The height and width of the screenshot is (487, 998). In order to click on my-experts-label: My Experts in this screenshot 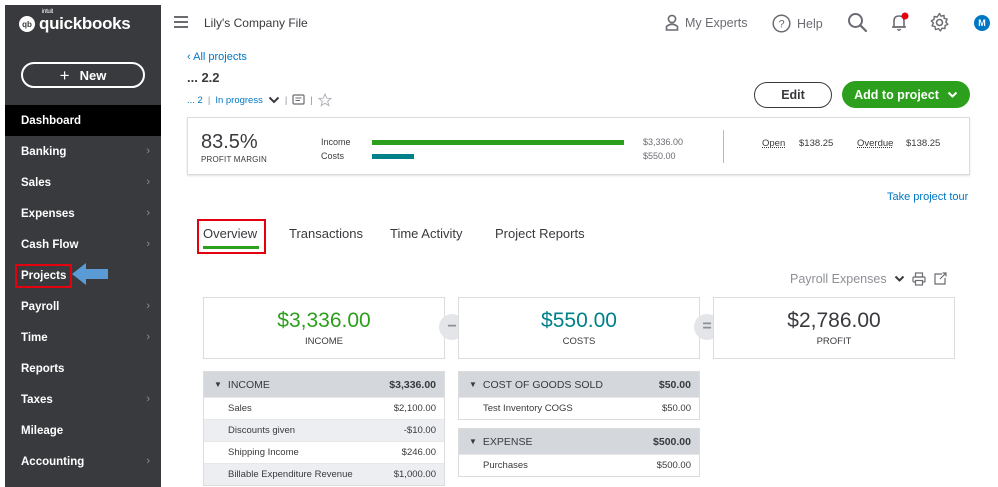, I will do `click(716, 22)`.